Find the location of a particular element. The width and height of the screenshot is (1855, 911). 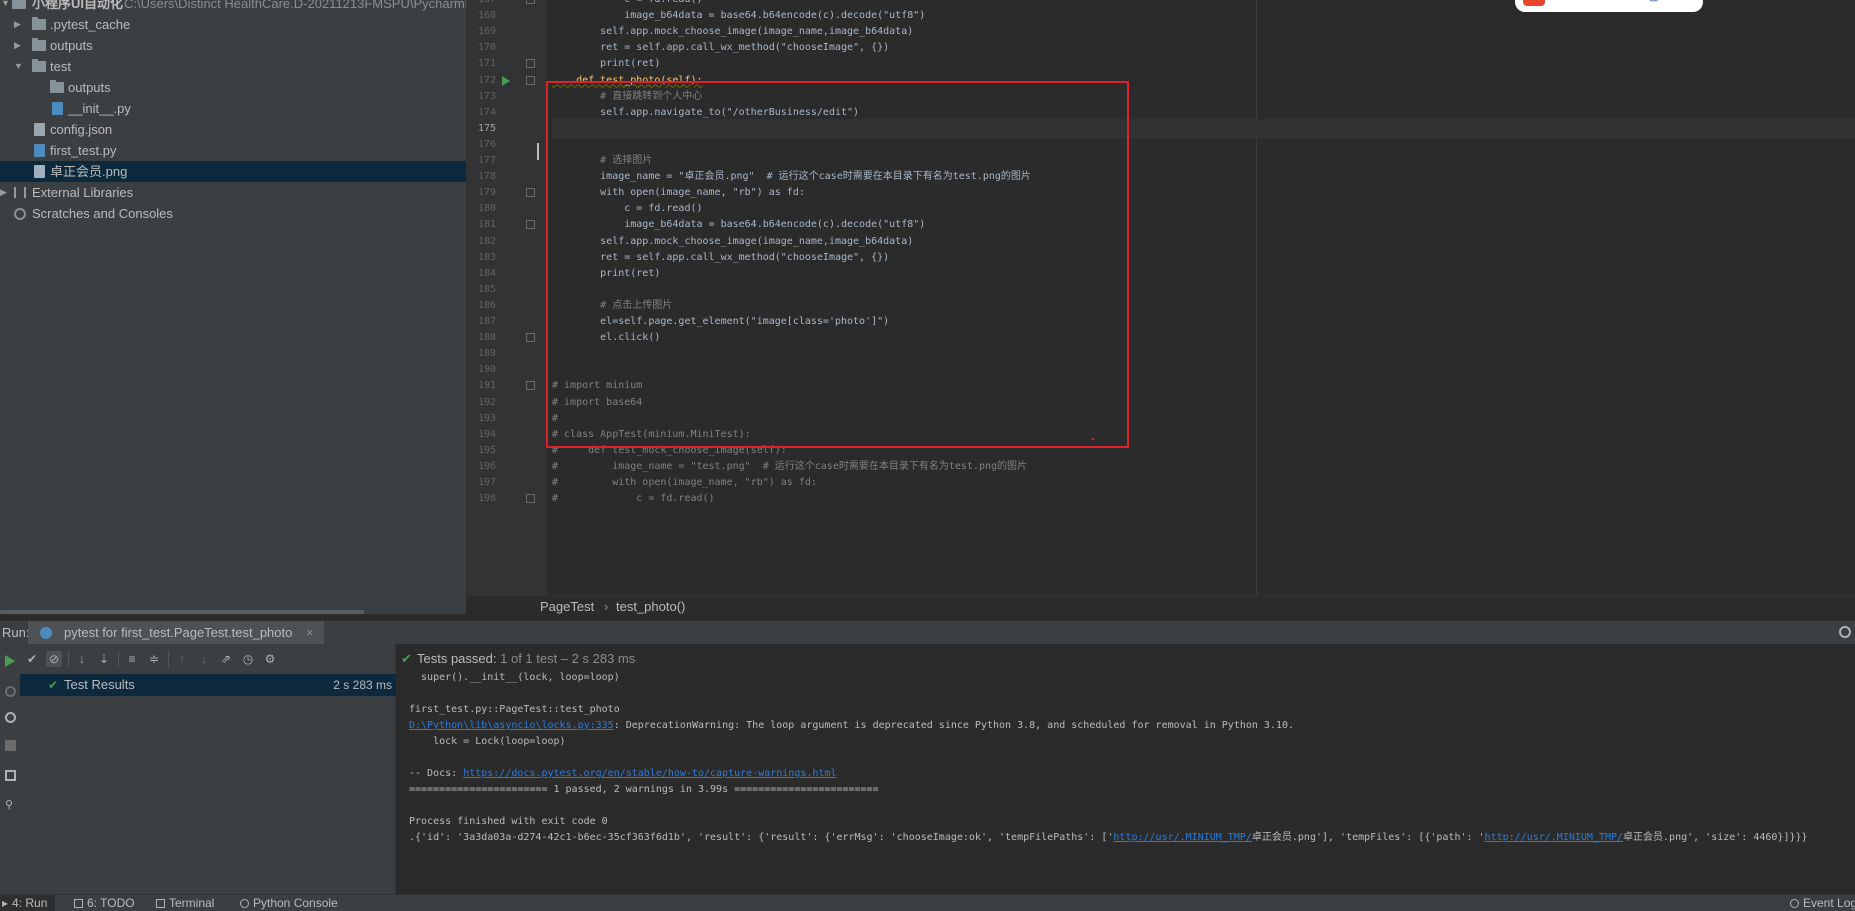

console-link: D:\Python\lib\asyncio\locks.py:335 is located at coordinates (511, 725).